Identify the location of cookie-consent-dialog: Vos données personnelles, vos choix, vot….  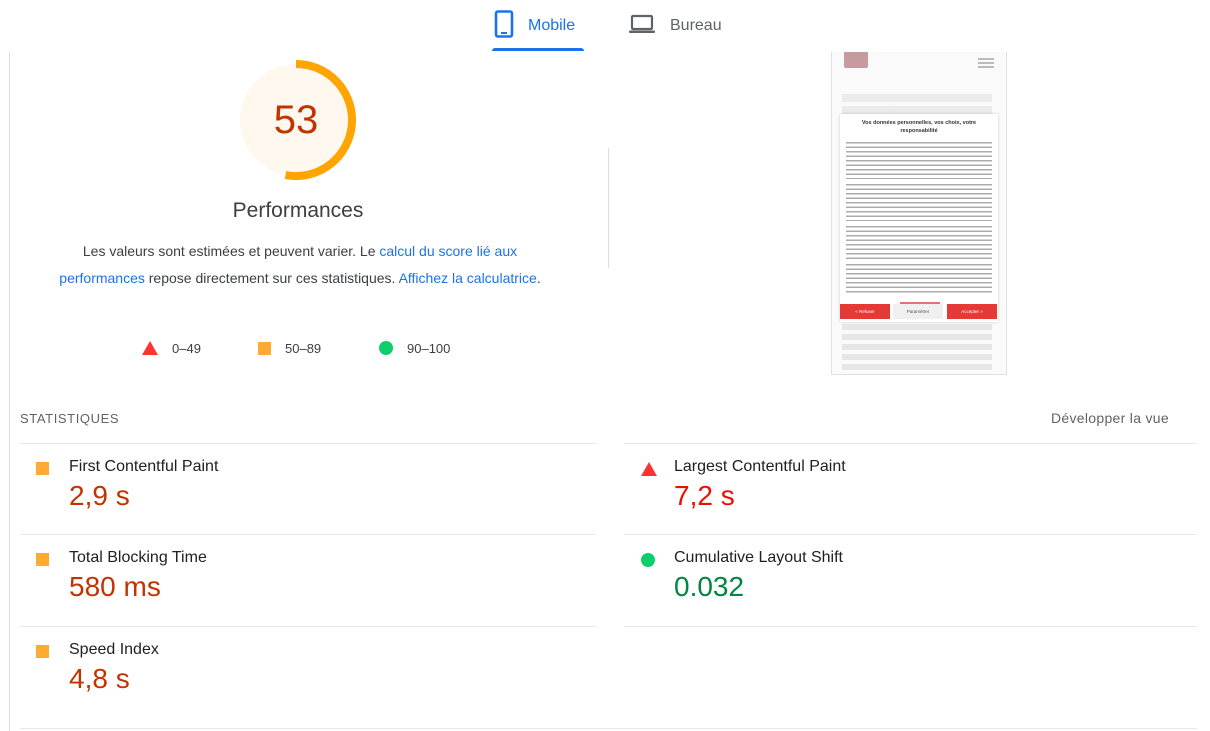
(919, 218).